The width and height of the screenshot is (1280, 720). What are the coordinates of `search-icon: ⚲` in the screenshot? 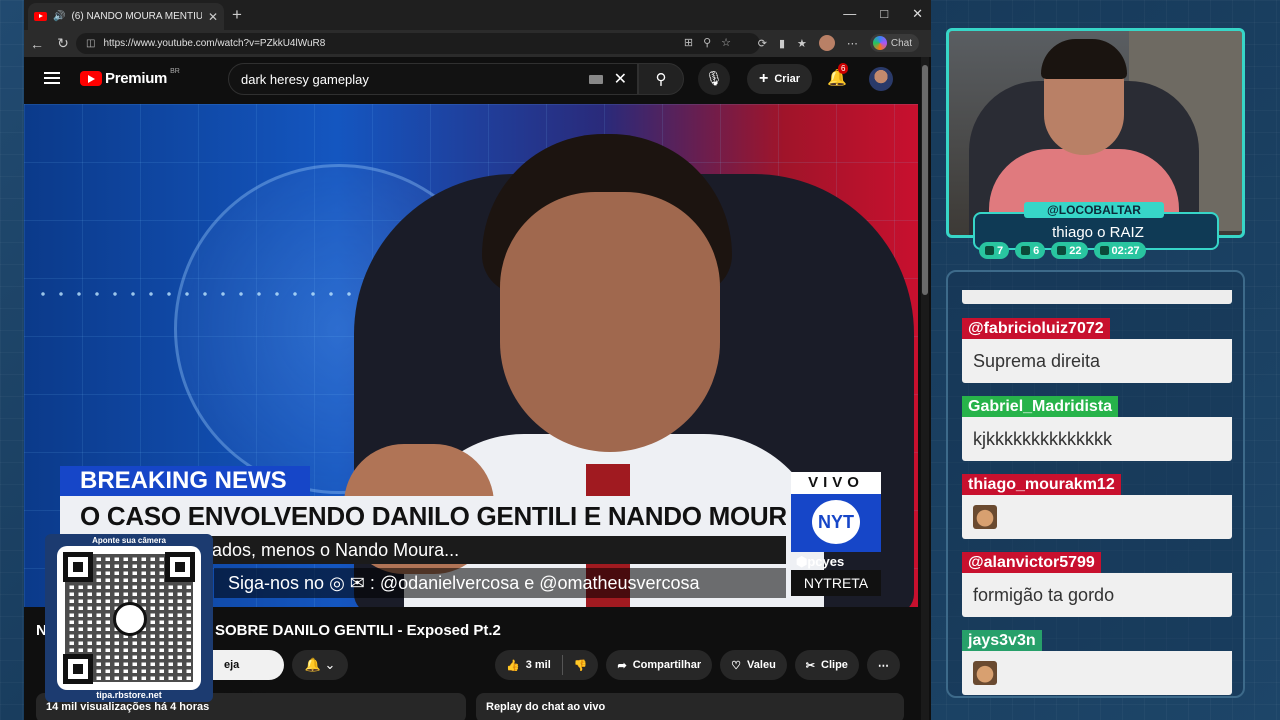 It's located at (661, 79).